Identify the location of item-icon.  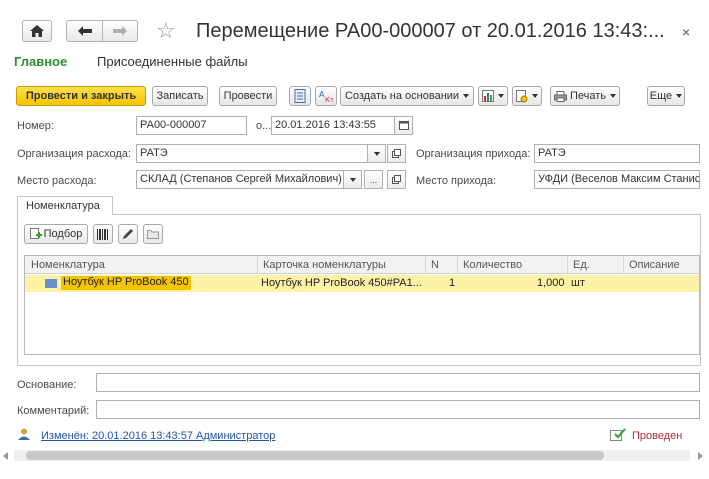
(51, 283).